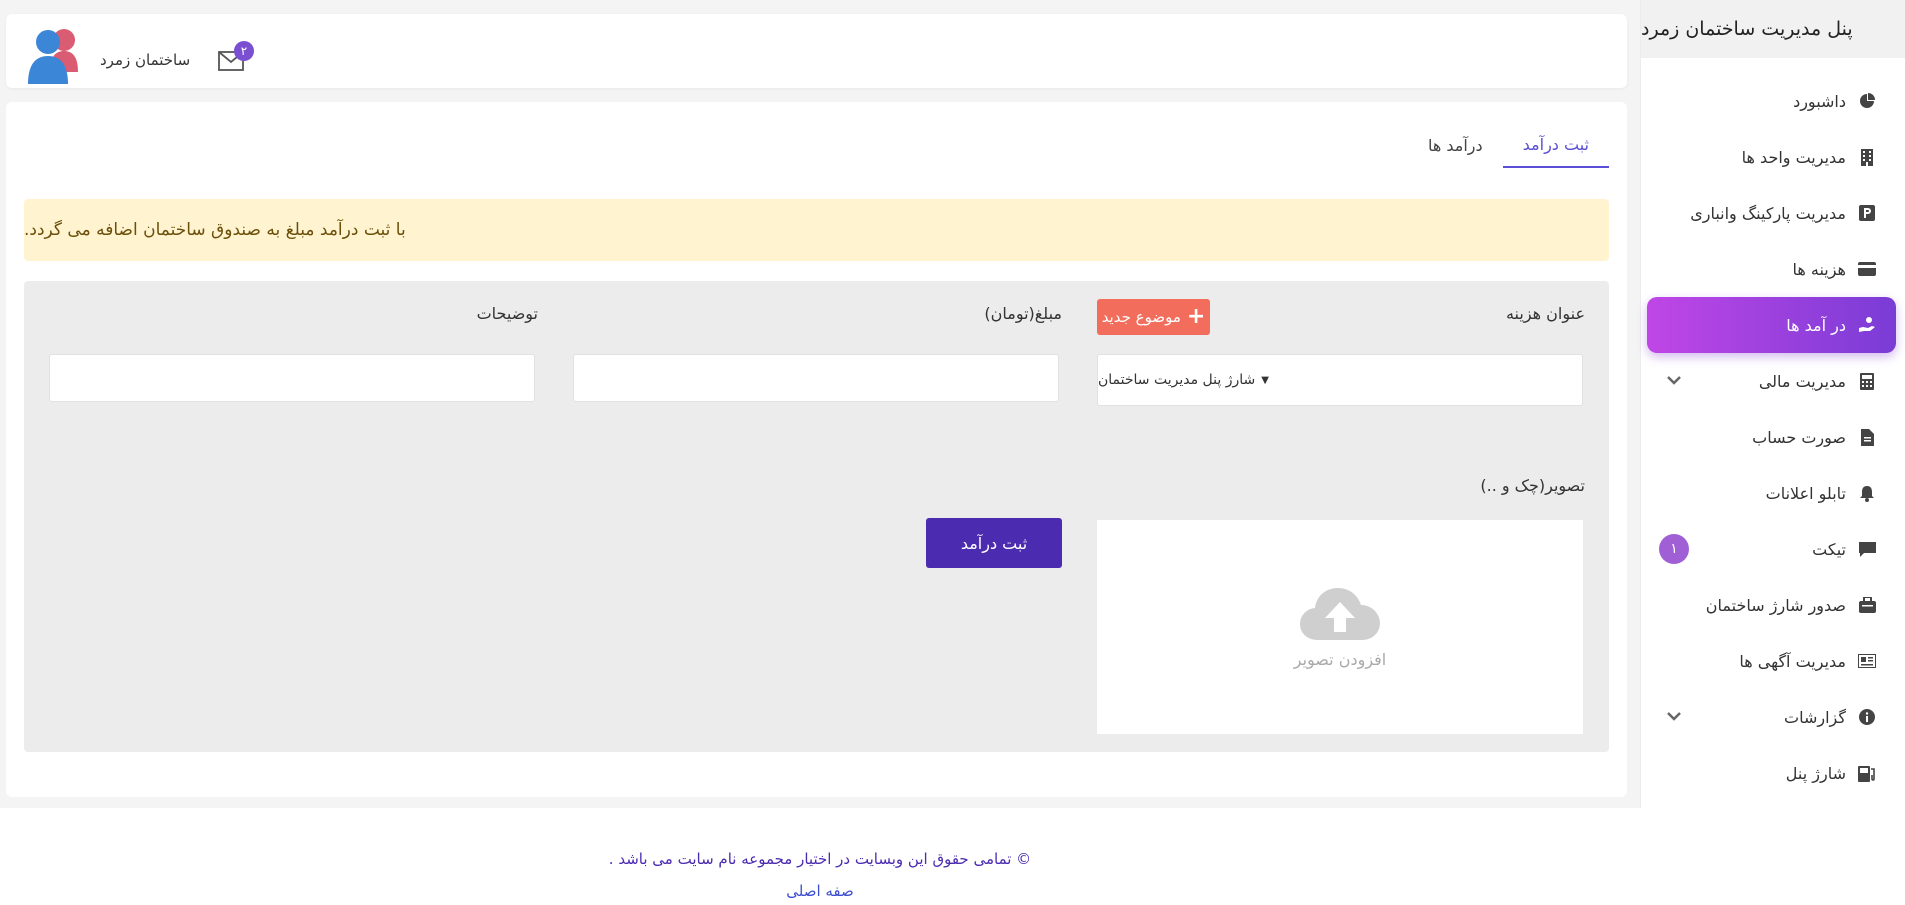 Image resolution: width=1905 pixels, height=905 pixels. What do you see at coordinates (1819, 269) in the screenshot?
I see `sidebar-item-label: هزینه ها` at bounding box center [1819, 269].